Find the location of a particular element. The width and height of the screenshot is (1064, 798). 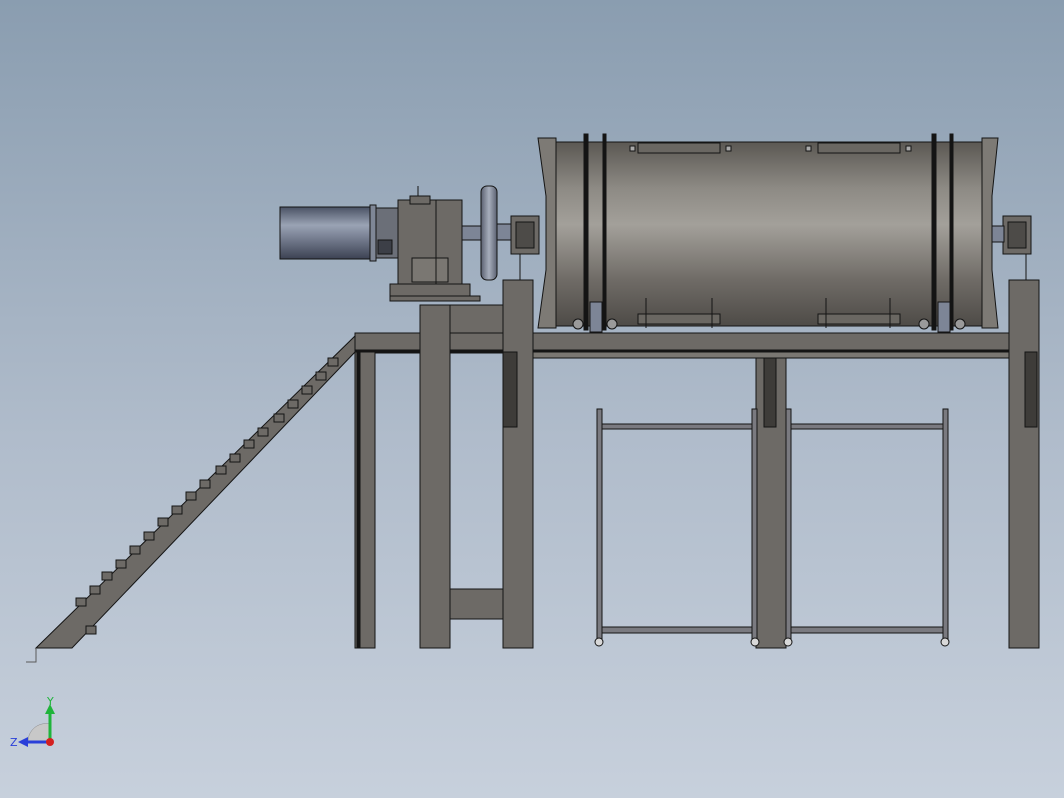

z-axis-head is located at coordinates (23, 742).